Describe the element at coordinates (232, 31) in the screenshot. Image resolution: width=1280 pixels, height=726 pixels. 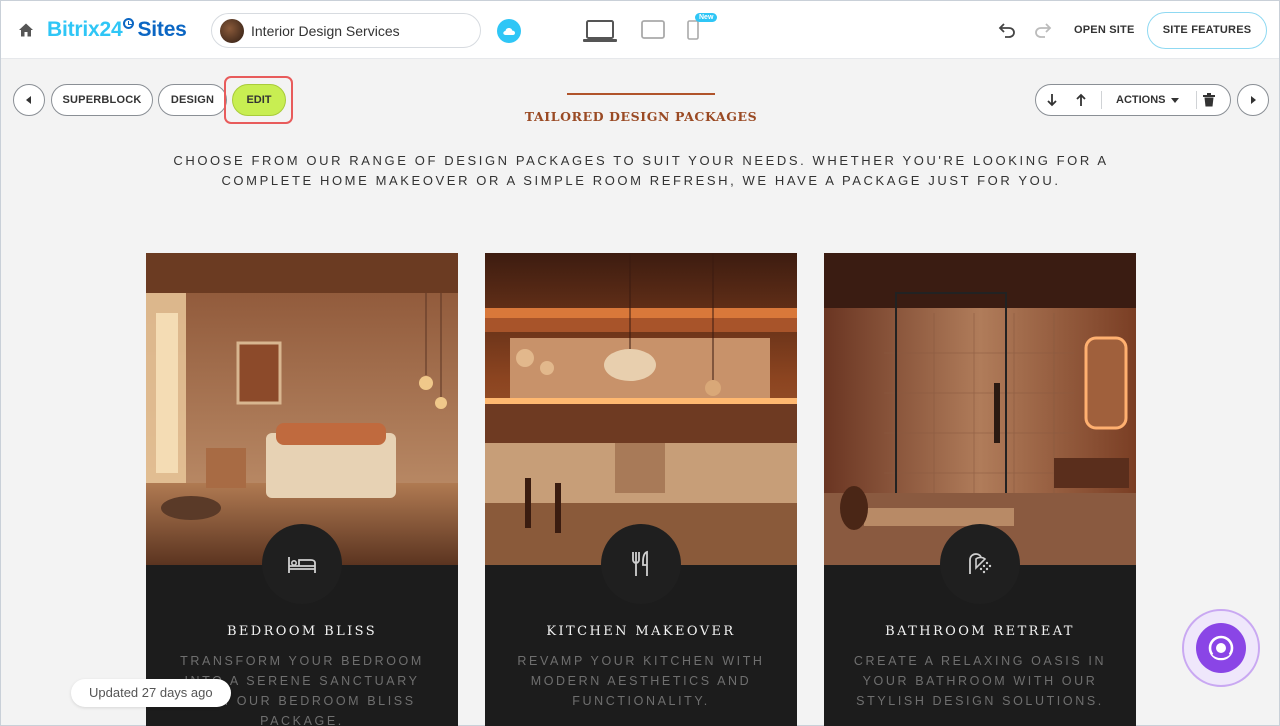
I see `site-thumbnail` at that location.